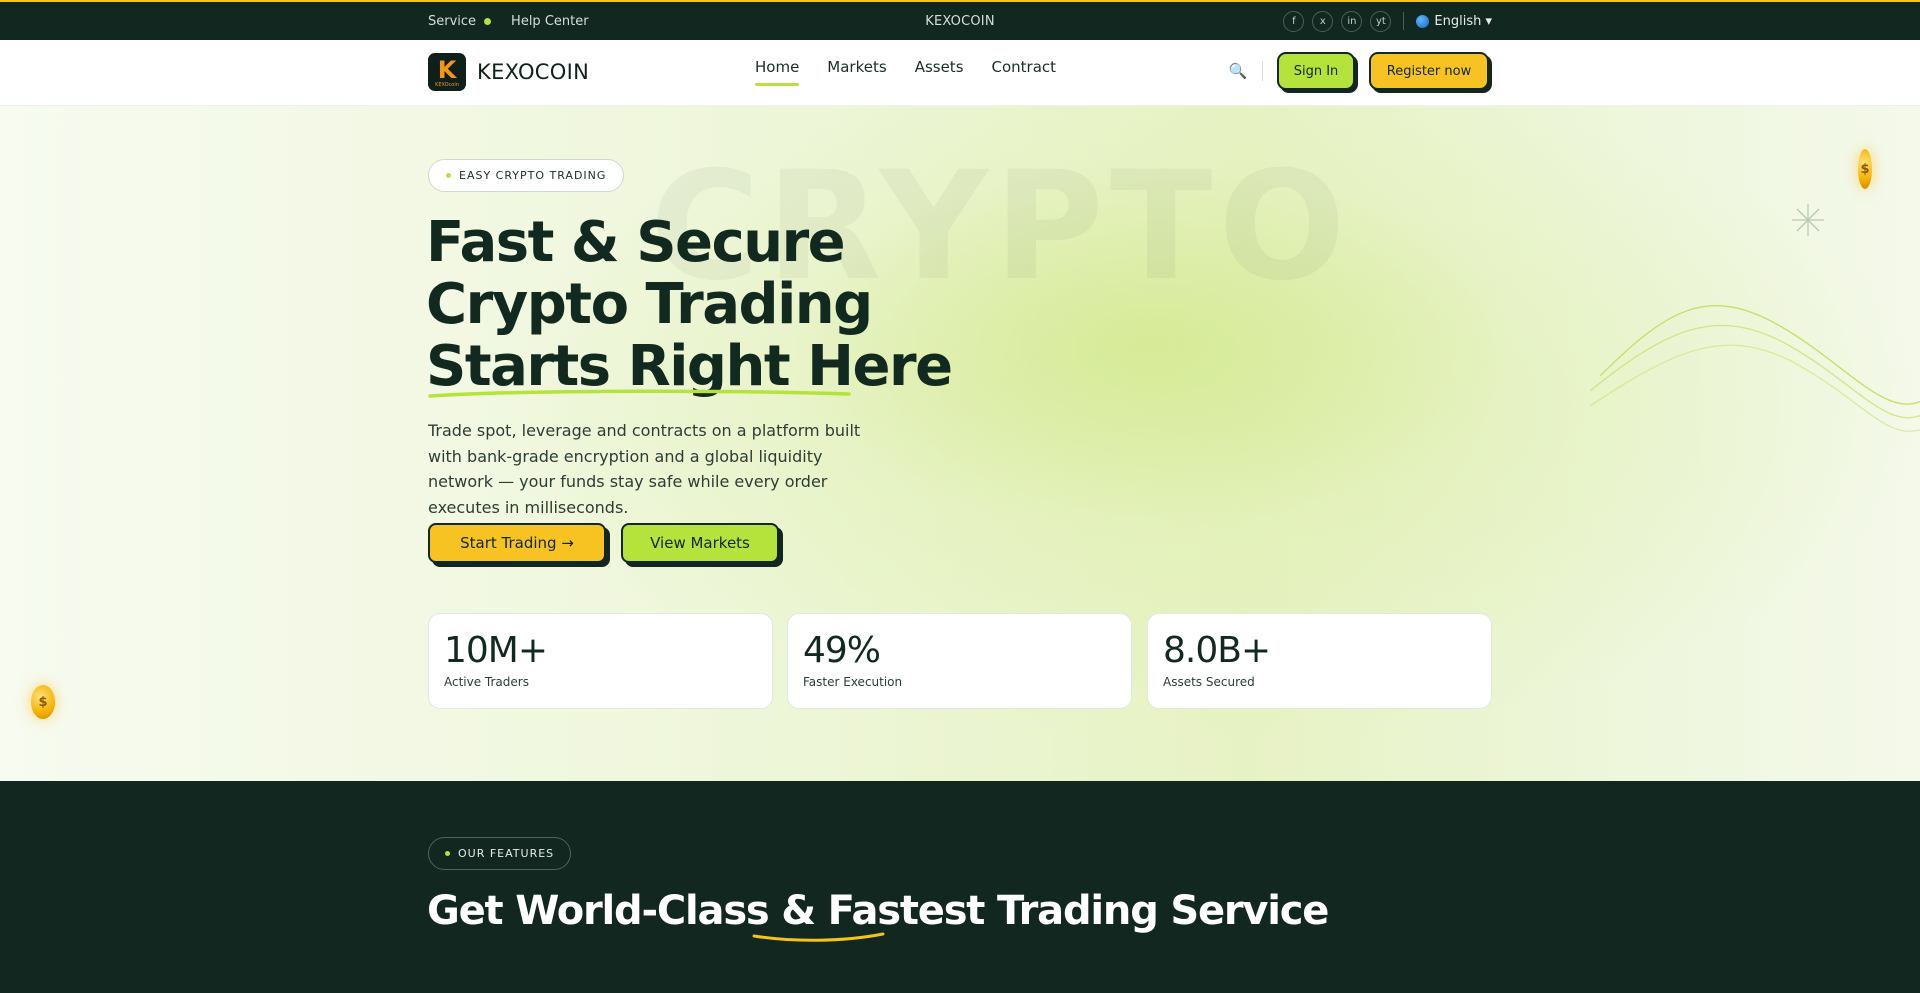  Describe the element at coordinates (639, 393) in the screenshot. I see `title-underline` at that location.